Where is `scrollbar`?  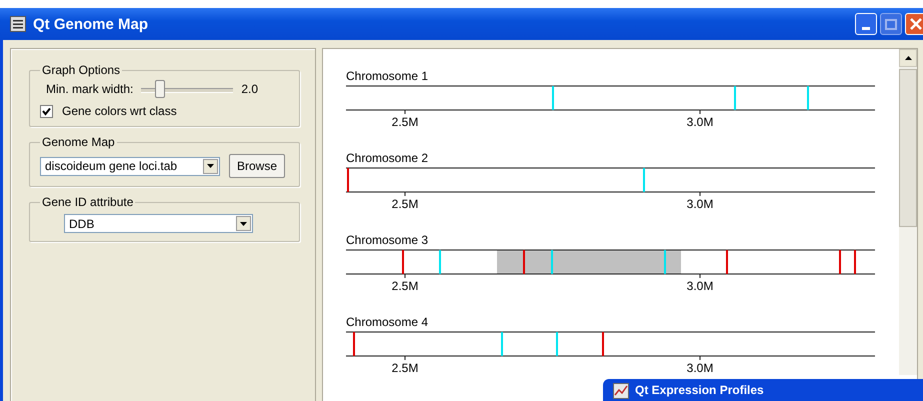
scrollbar is located at coordinates (908, 212).